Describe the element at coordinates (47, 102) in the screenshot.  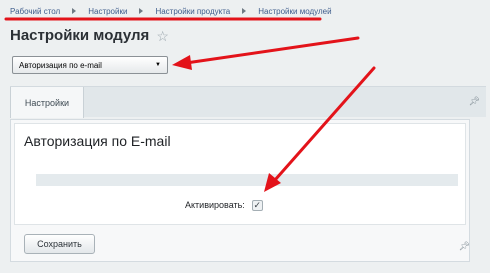
I see `tab-settings: Настройки` at that location.